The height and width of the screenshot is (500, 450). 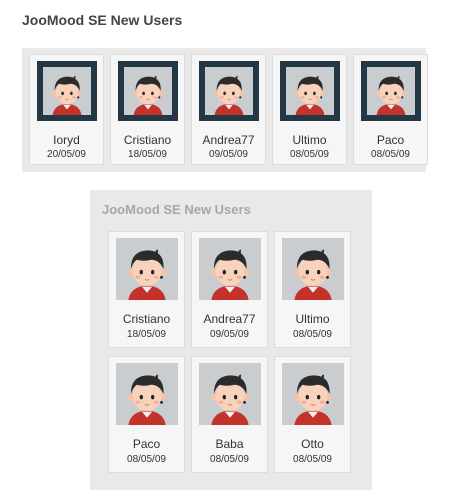 I want to click on username-link: Otto, so click(x=312, y=444).